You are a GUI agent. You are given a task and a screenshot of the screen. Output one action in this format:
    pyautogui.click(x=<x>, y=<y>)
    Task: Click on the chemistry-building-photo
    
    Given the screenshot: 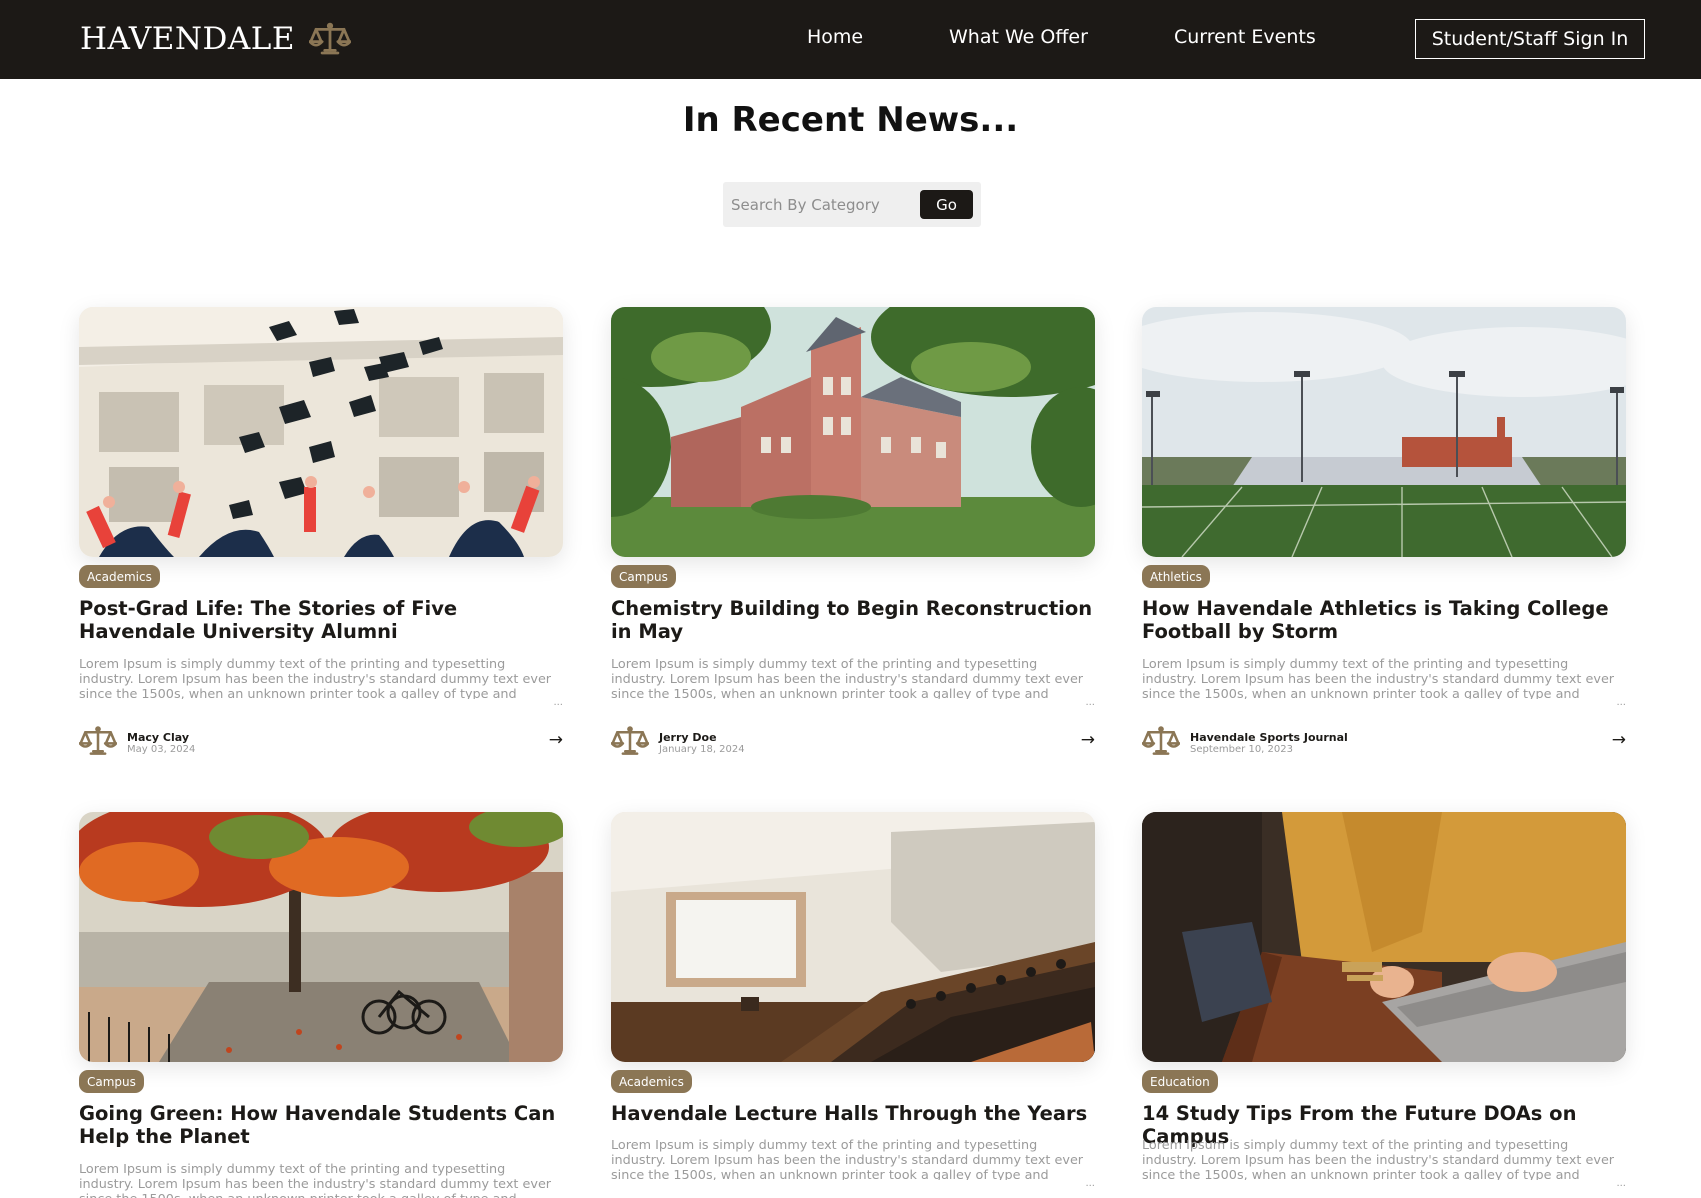 What is the action you would take?
    pyautogui.click(x=853, y=432)
    